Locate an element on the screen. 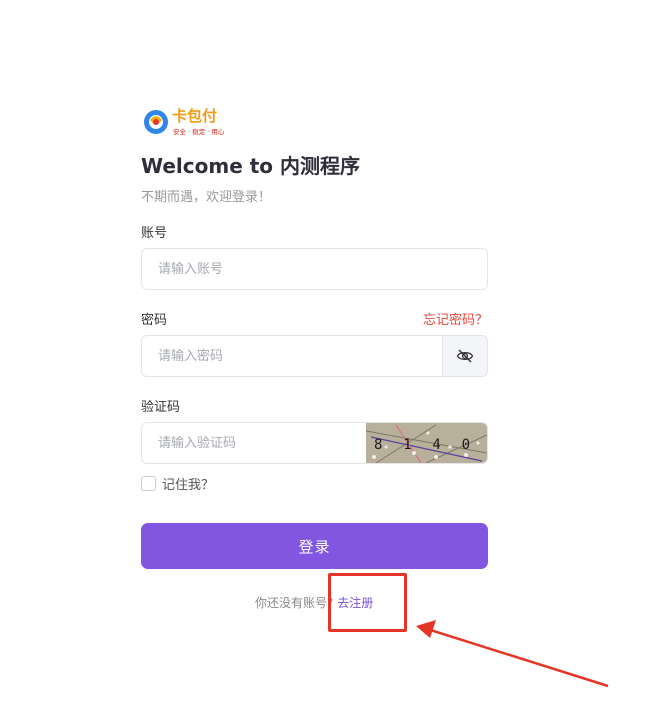  annotation-highlight-box is located at coordinates (367, 602).